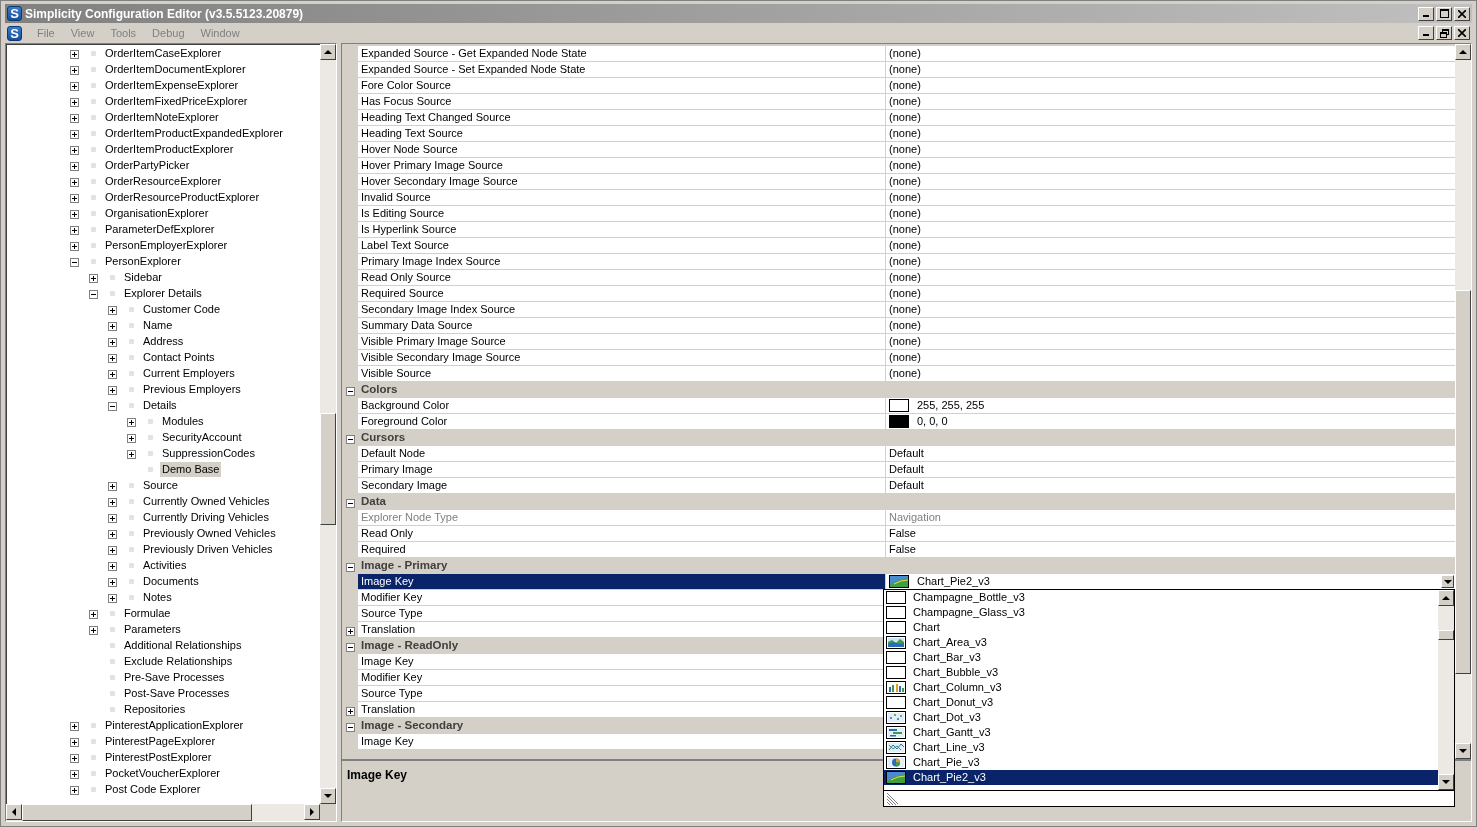  Describe the element at coordinates (312, 812) in the screenshot. I see `scroll-right-button` at that location.